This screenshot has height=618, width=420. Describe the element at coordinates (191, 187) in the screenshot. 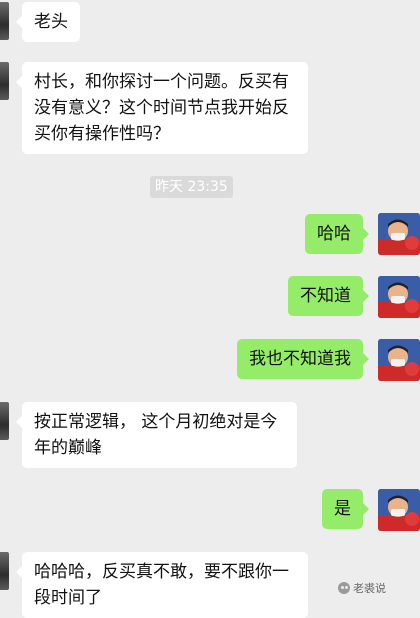

I see `message-timestamp: 昨天 23:35` at that location.